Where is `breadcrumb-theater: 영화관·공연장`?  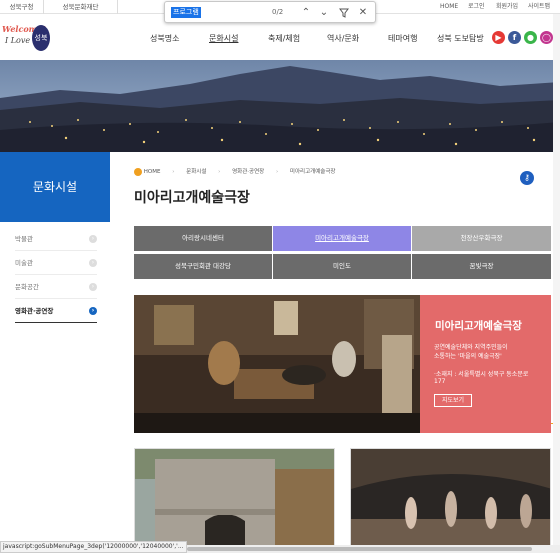
breadcrumb-theater: 영화관·공연장 is located at coordinates (248, 172).